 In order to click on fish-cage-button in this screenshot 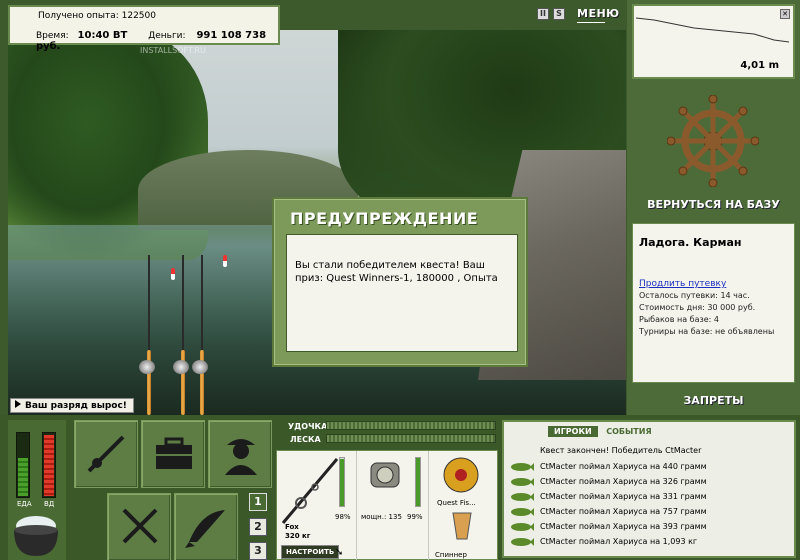, I will do `click(206, 526)`.